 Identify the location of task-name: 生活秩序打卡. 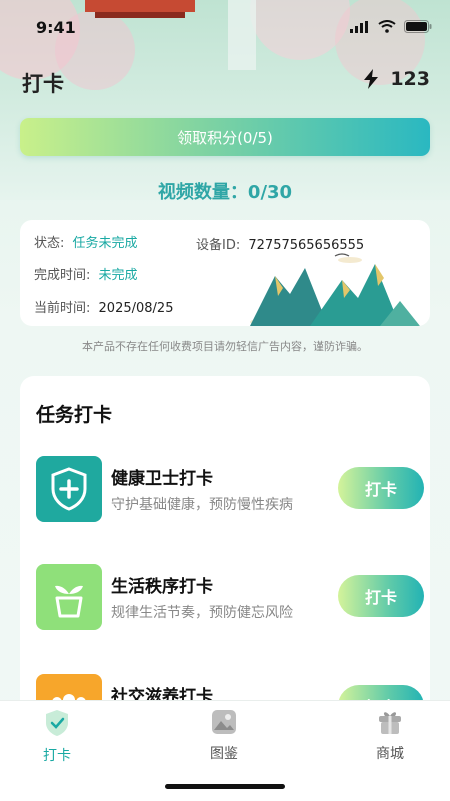
(162, 587).